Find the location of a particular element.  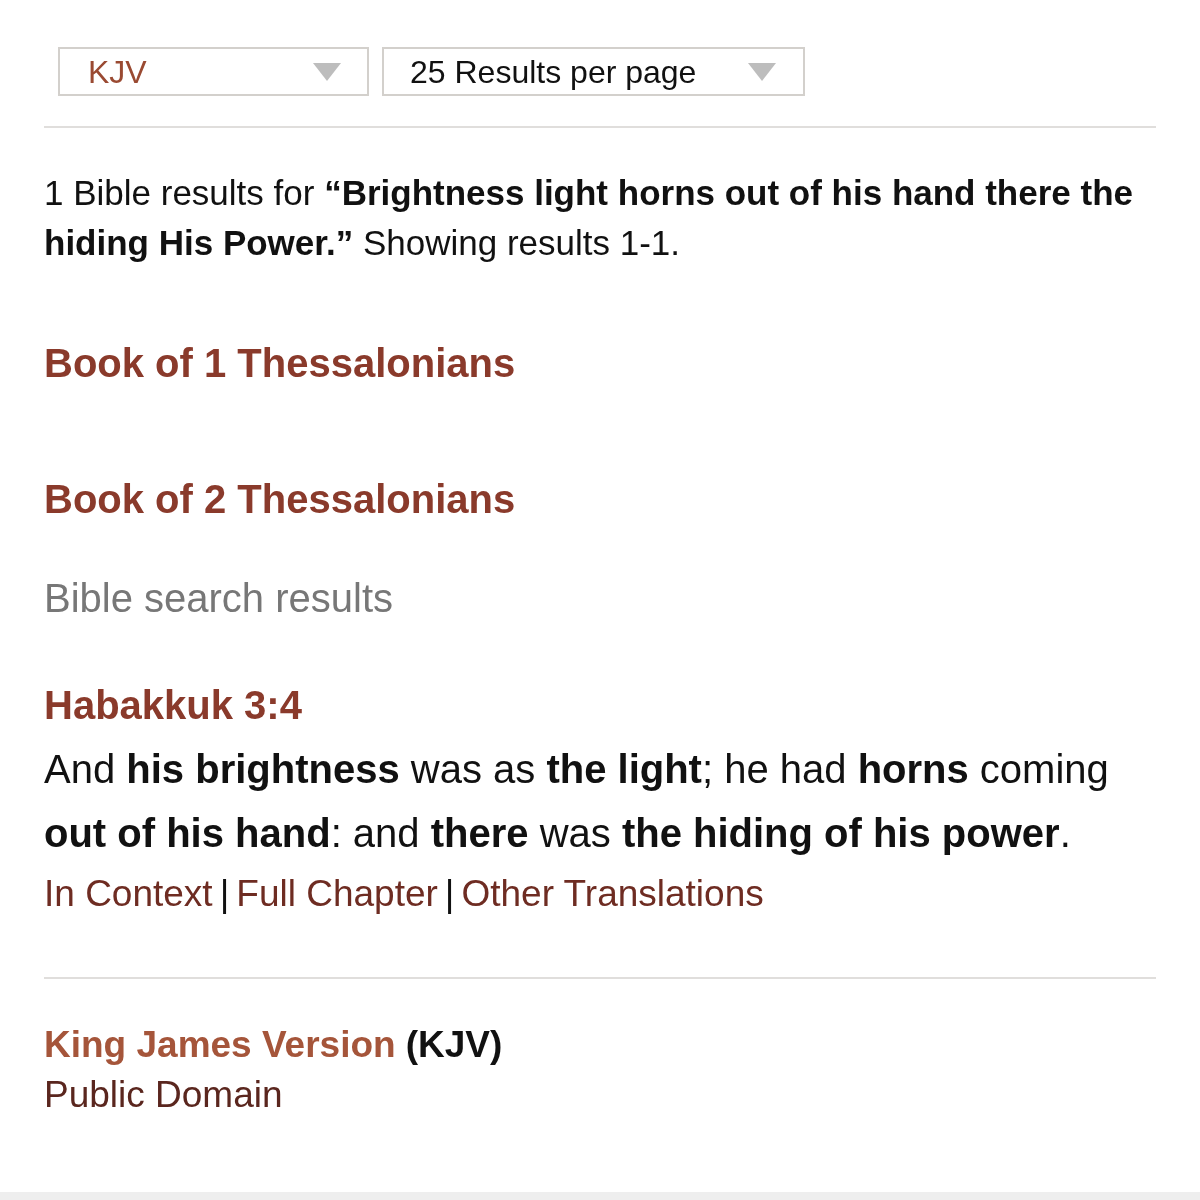

verse-text: And his brightness was as the light; he had horns coming out of his hand: and there was the hiding of his power. is located at coordinates (577, 801).